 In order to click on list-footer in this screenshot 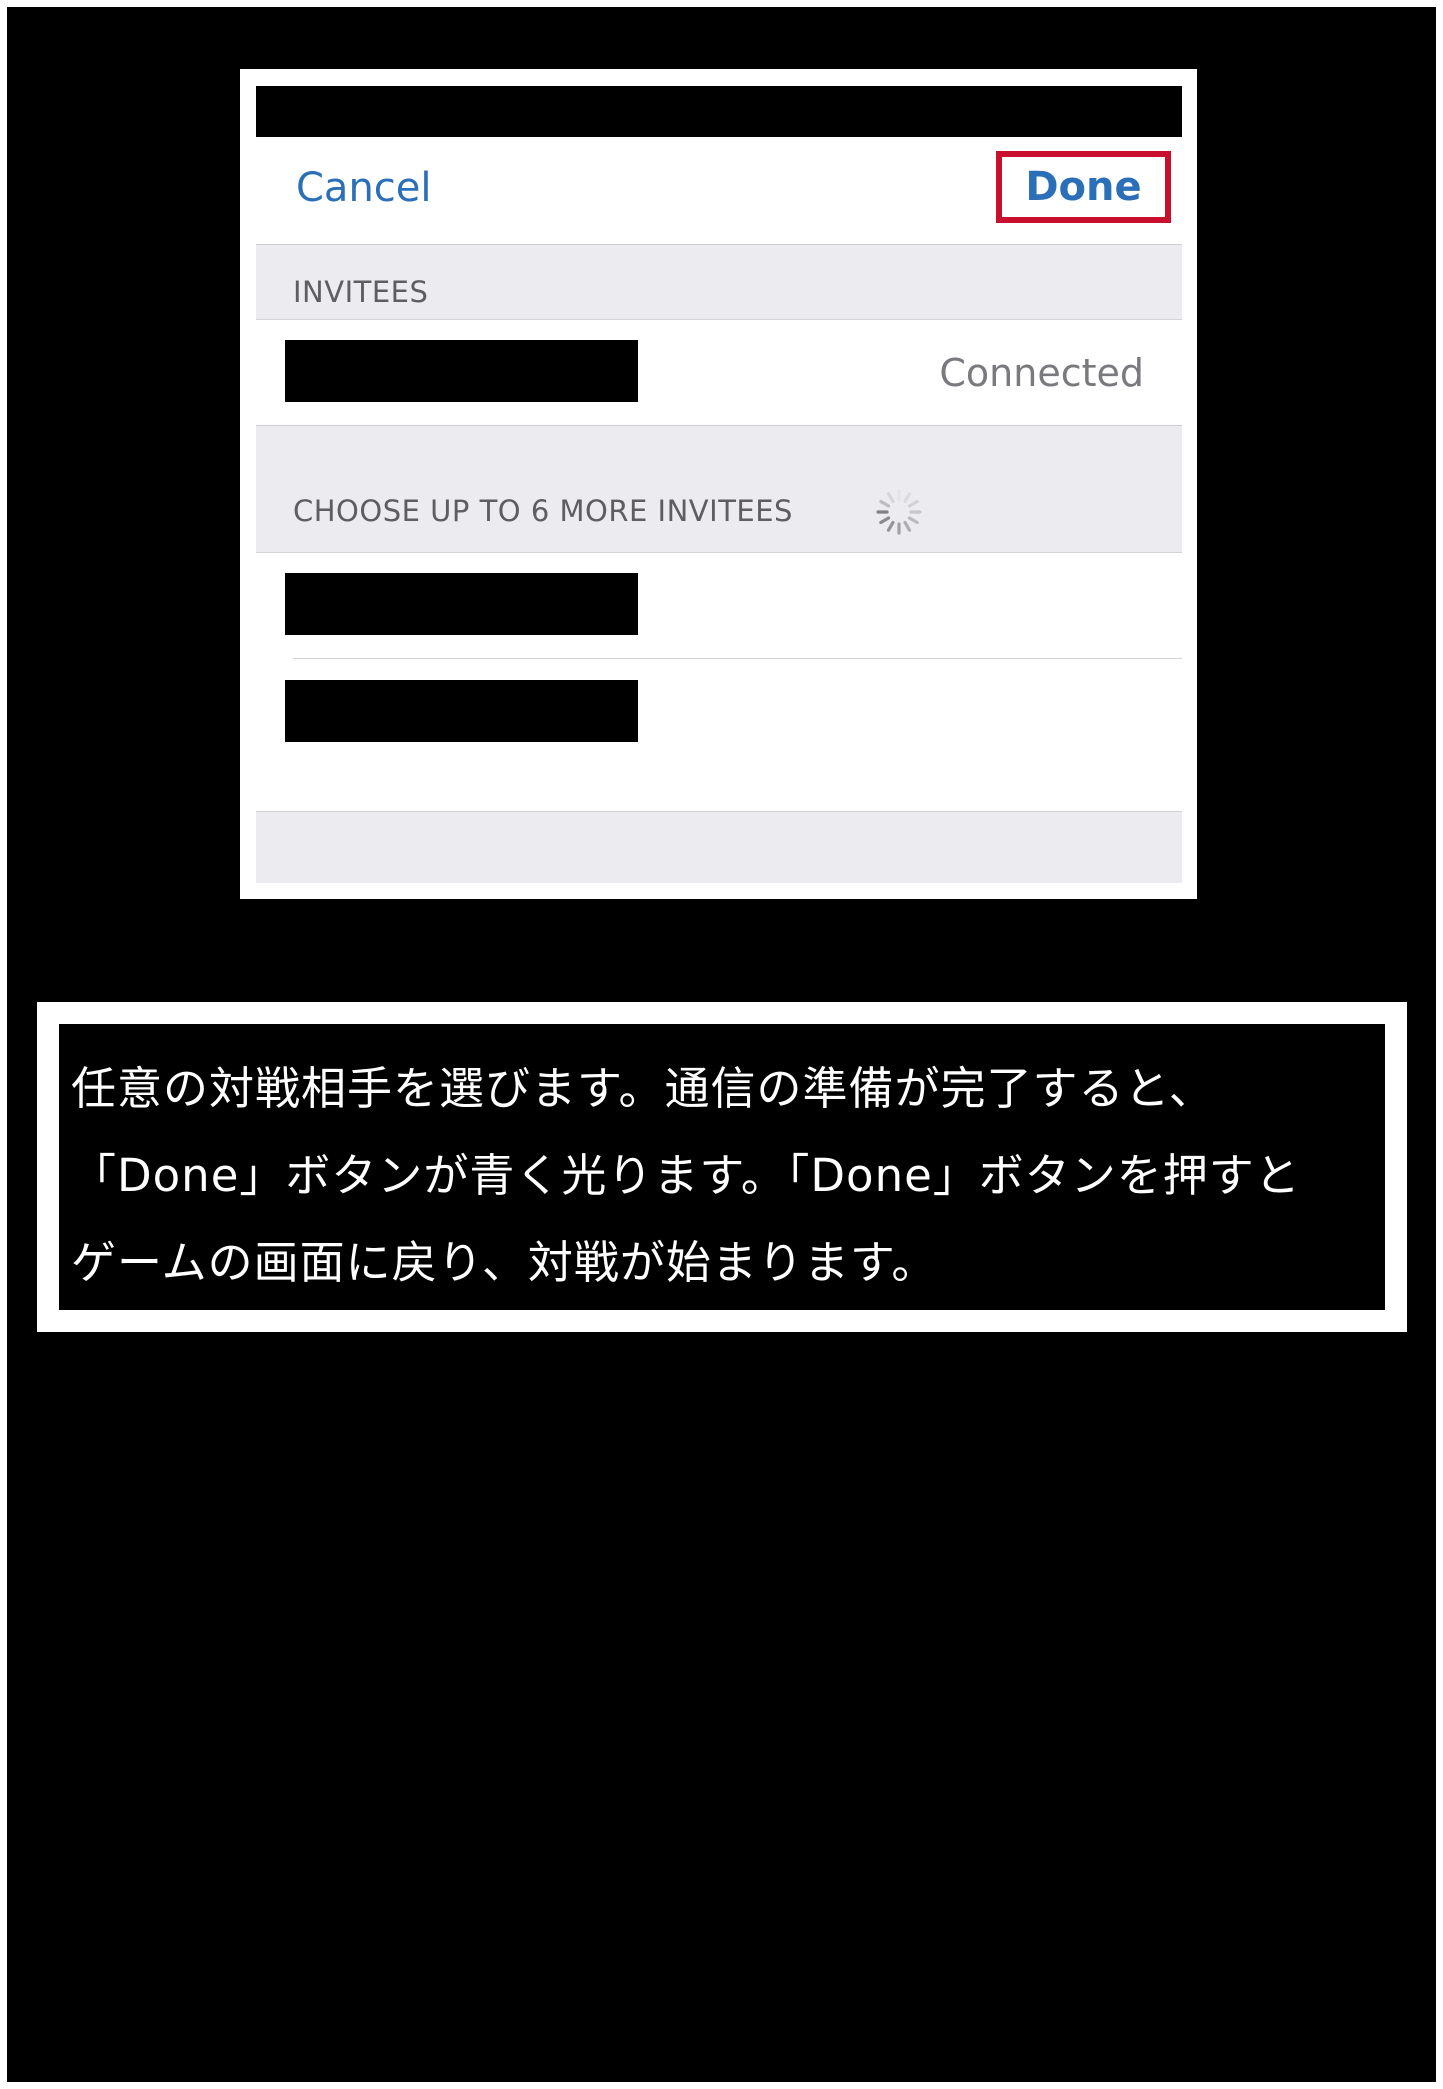, I will do `click(719, 847)`.